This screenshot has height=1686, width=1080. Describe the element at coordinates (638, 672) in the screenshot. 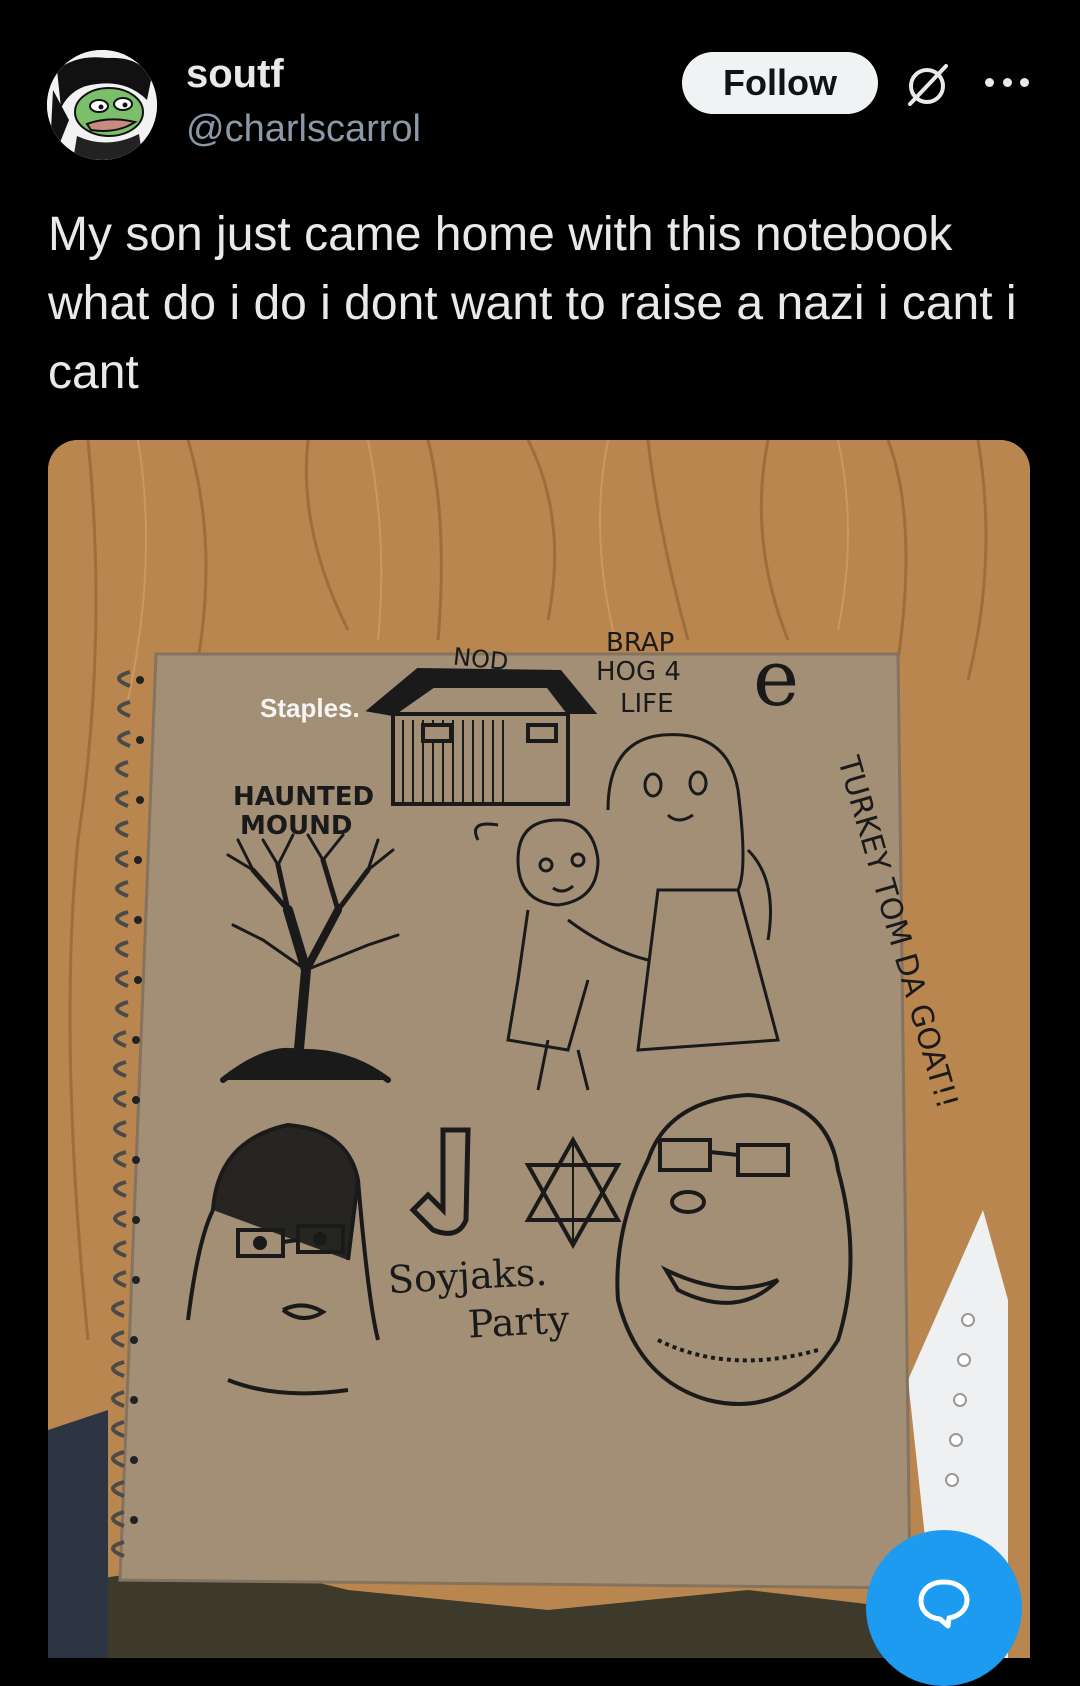

I see `doodle-brap-line2: HOG 4` at that location.